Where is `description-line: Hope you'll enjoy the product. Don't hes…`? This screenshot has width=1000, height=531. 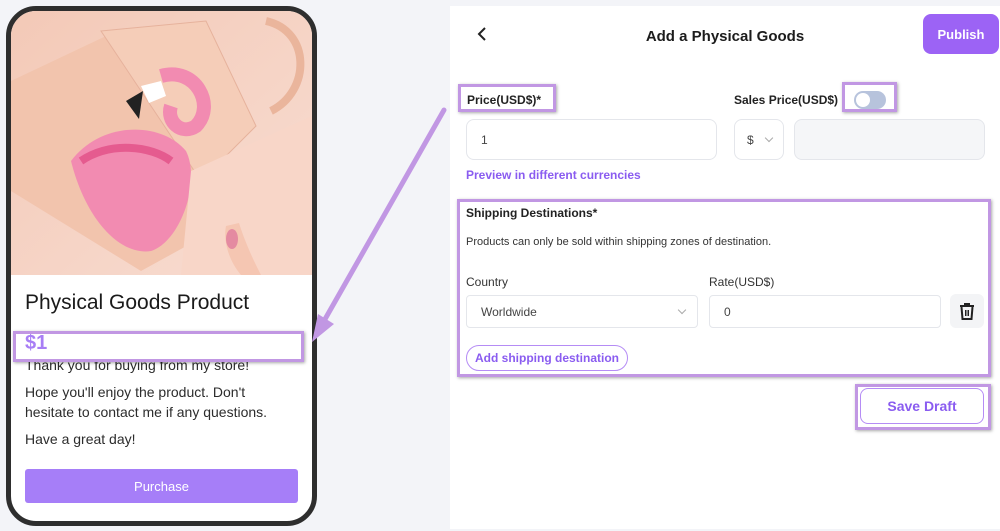
description-line: Hope you'll enjoy the product. Don't hes… is located at coordinates (146, 402).